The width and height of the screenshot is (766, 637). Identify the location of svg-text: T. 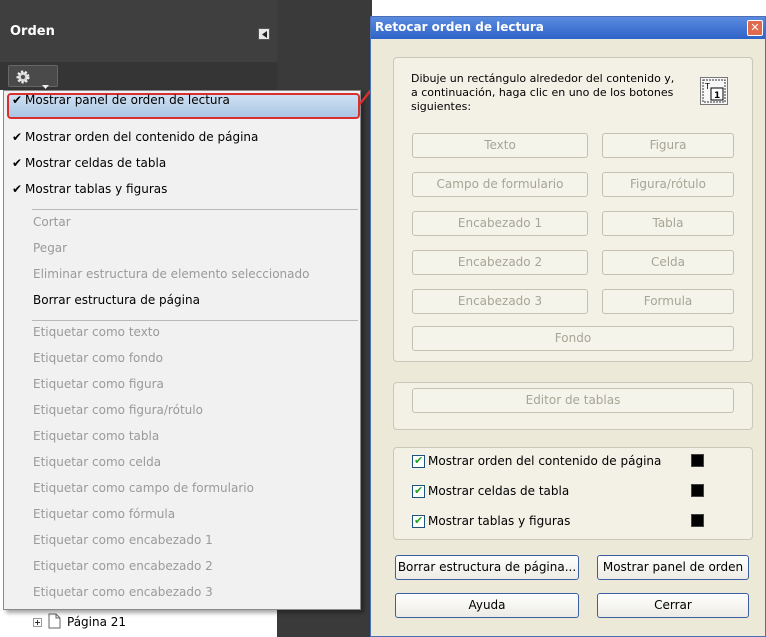
(707, 86).